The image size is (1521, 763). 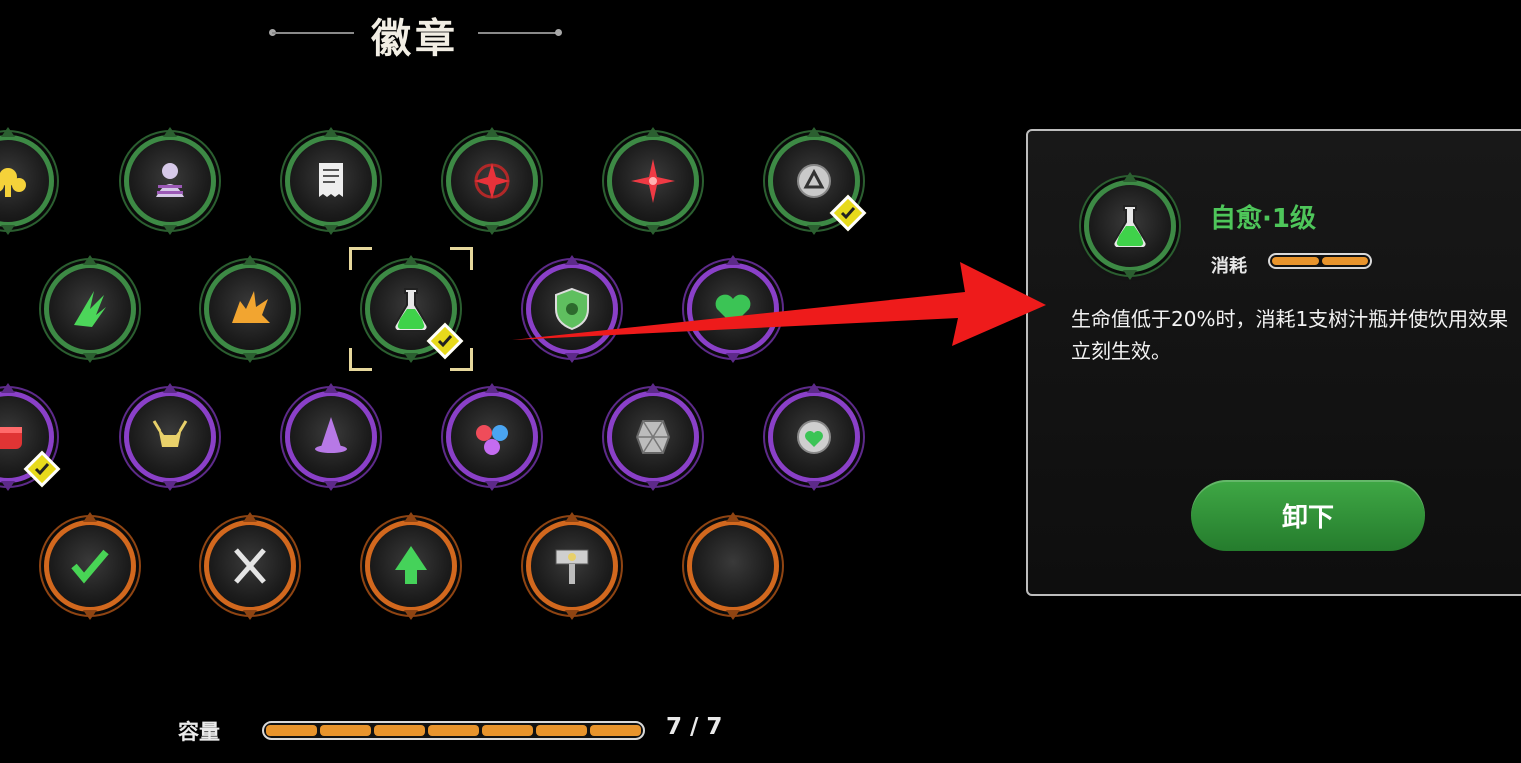 I want to click on badge-heart-coin, so click(x=814, y=437).